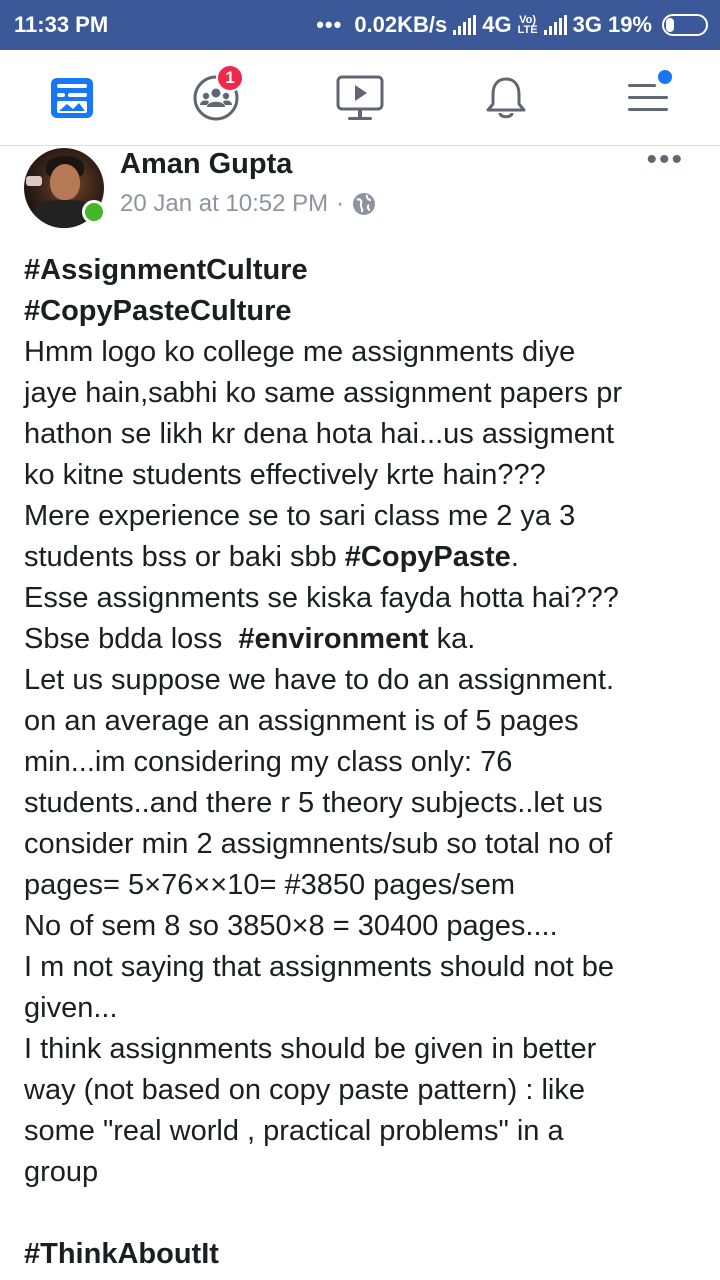  Describe the element at coordinates (94, 212) in the screenshot. I see `online-status-dot` at that location.